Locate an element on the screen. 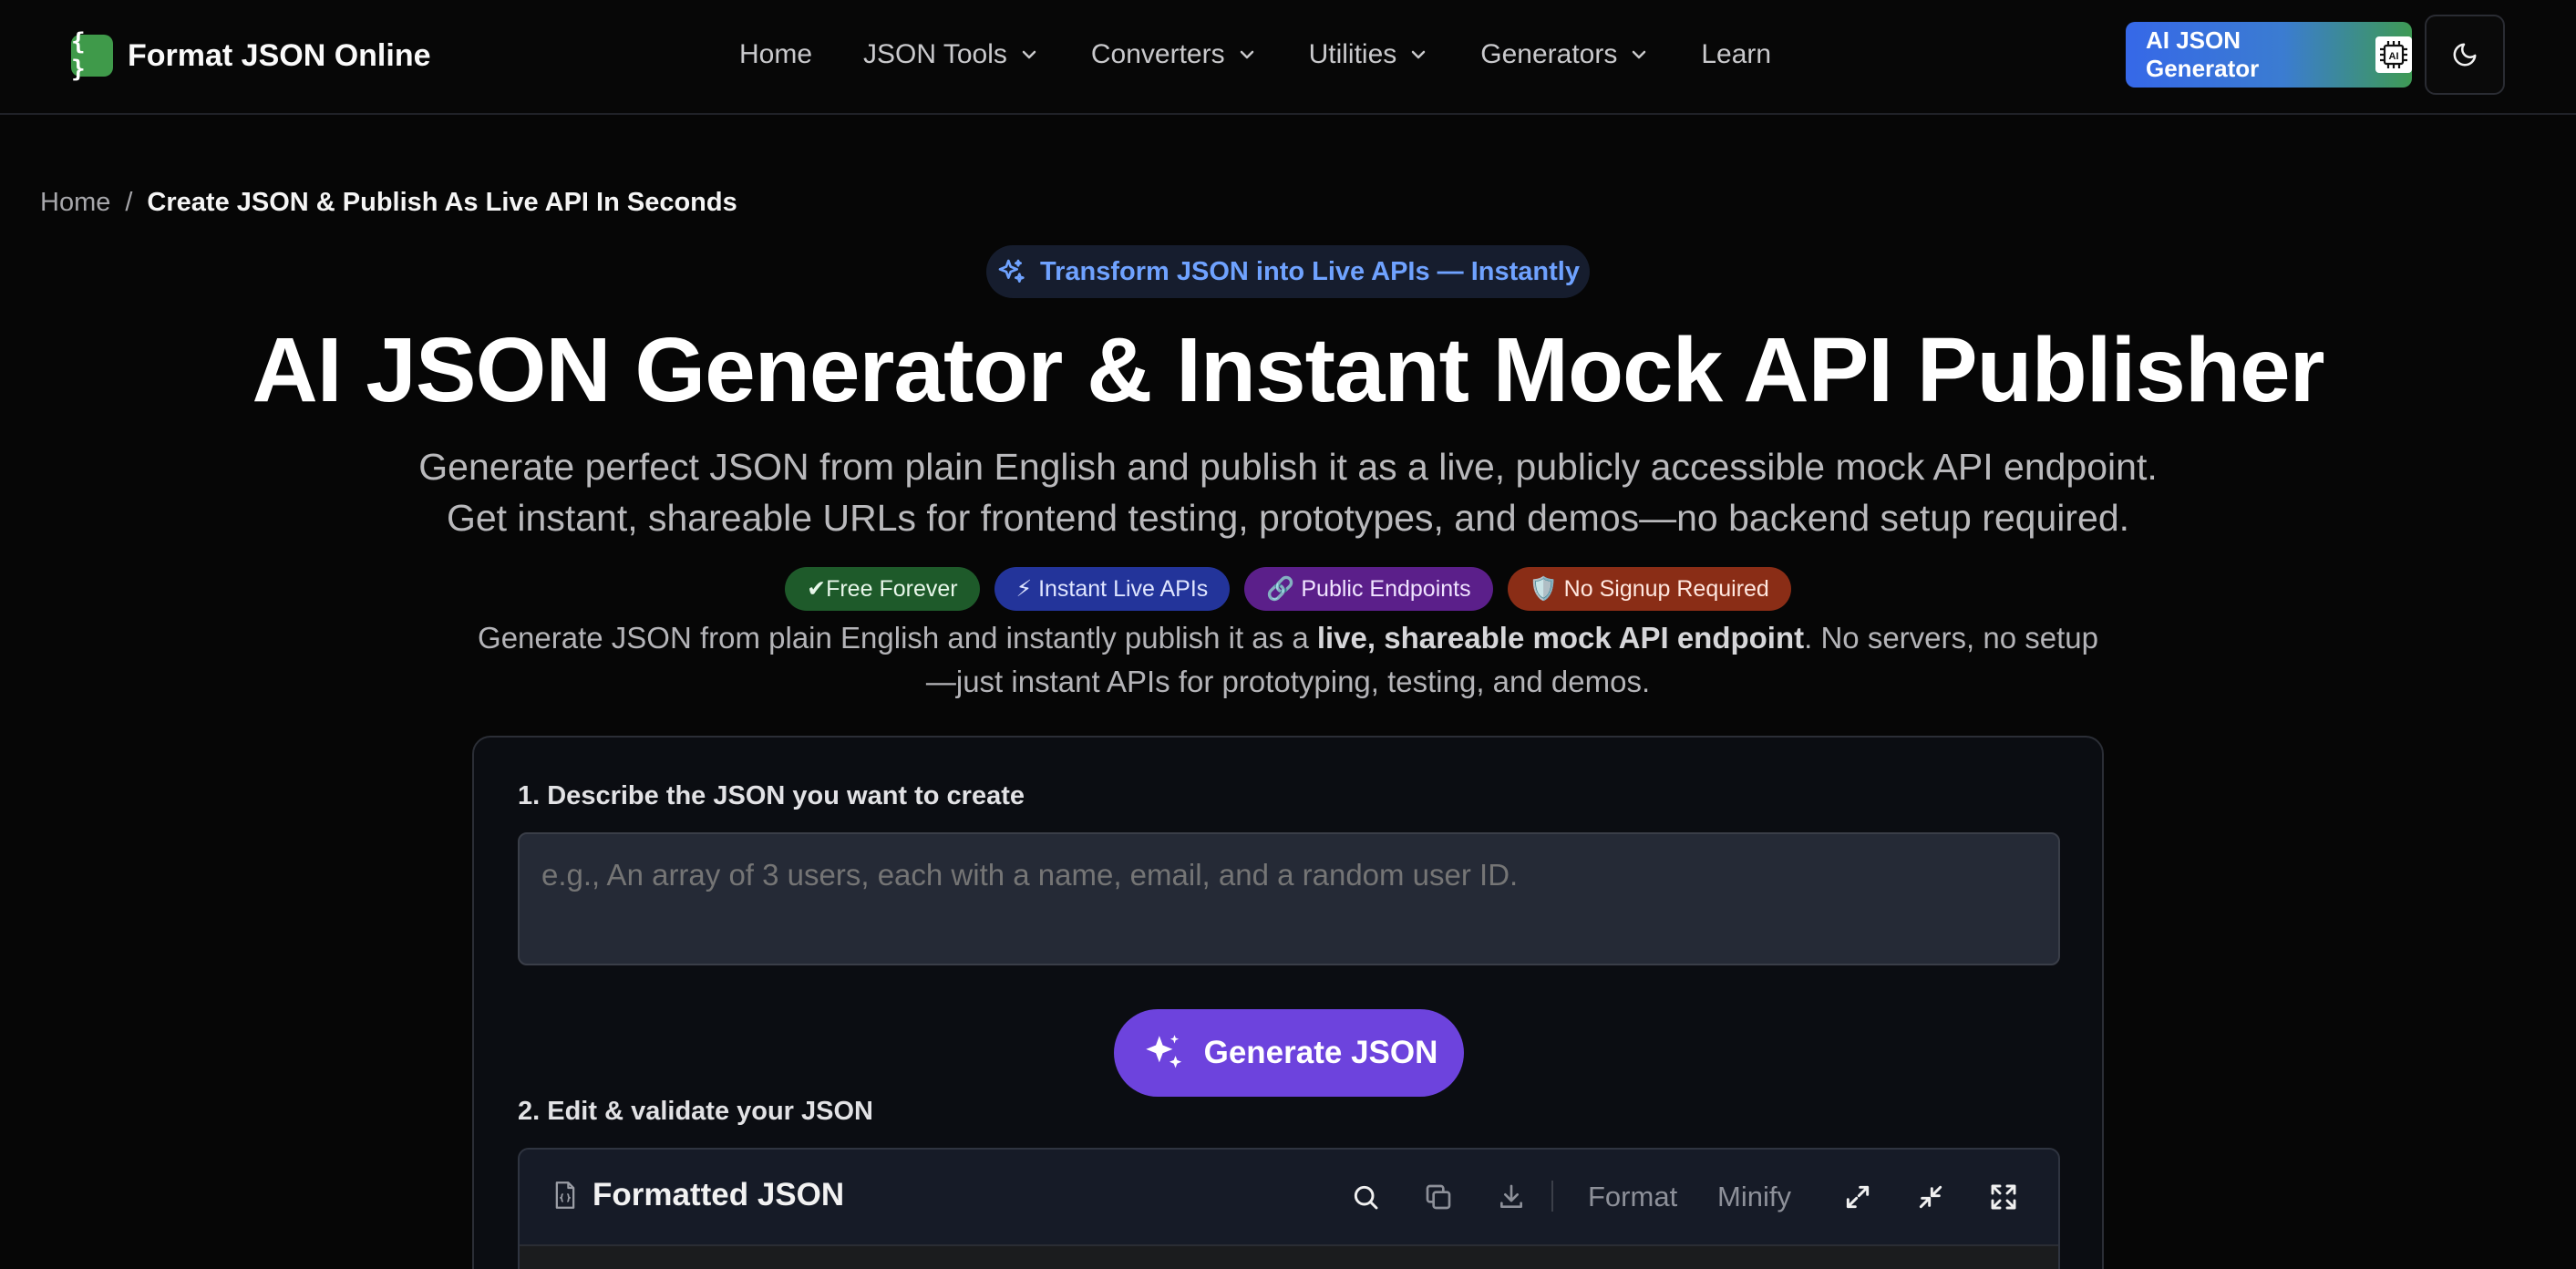 Image resolution: width=2576 pixels, height=1269 pixels. moon-icon is located at coordinates (2465, 55).